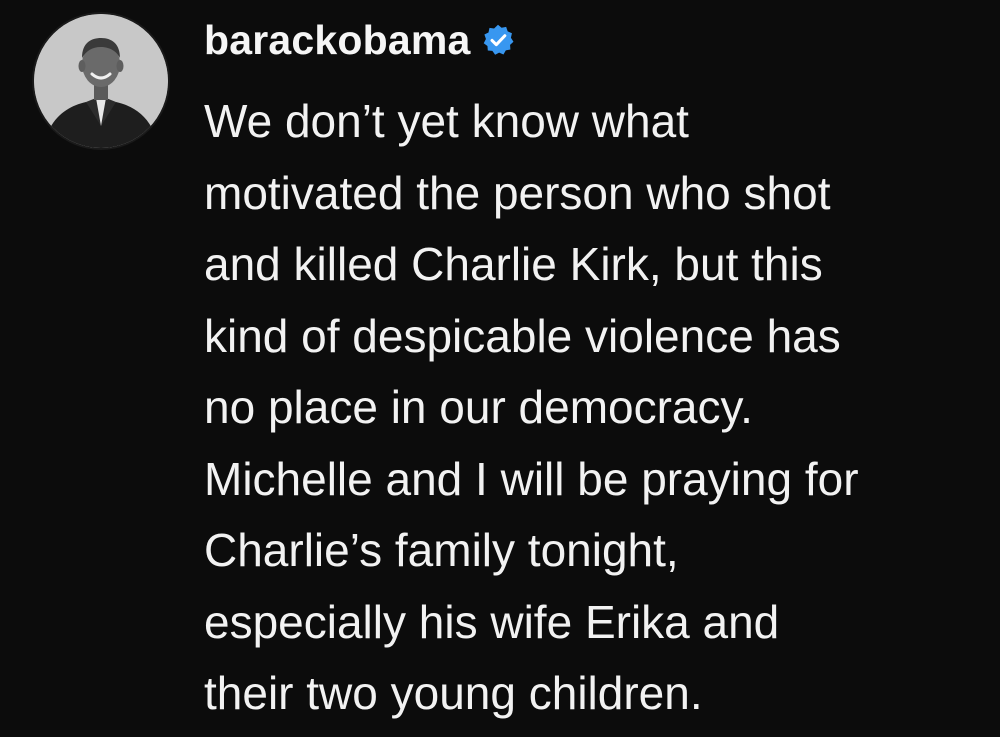 The height and width of the screenshot is (737, 1000). I want to click on verified-badge-icon, so click(498, 39).